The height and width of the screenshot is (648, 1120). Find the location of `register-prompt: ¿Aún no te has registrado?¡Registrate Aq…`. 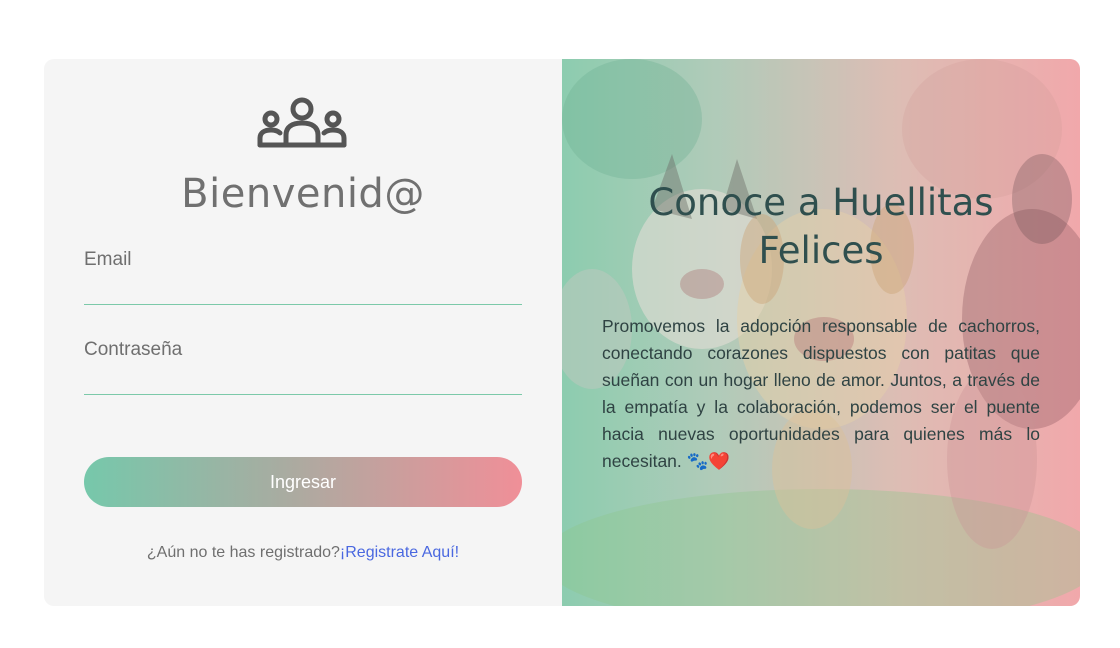

register-prompt: ¿Aún no te has registrado?¡Registrate Aq… is located at coordinates (303, 553).